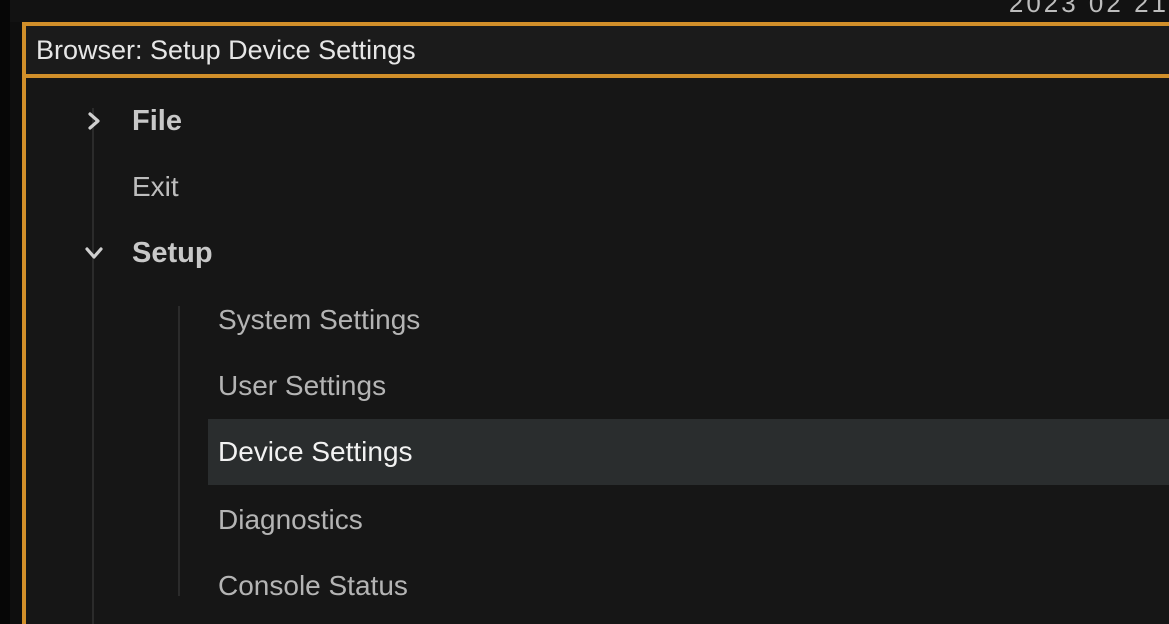 The height and width of the screenshot is (624, 1169). I want to click on top-status-strip: 2023 02 21, so click(584, 11).